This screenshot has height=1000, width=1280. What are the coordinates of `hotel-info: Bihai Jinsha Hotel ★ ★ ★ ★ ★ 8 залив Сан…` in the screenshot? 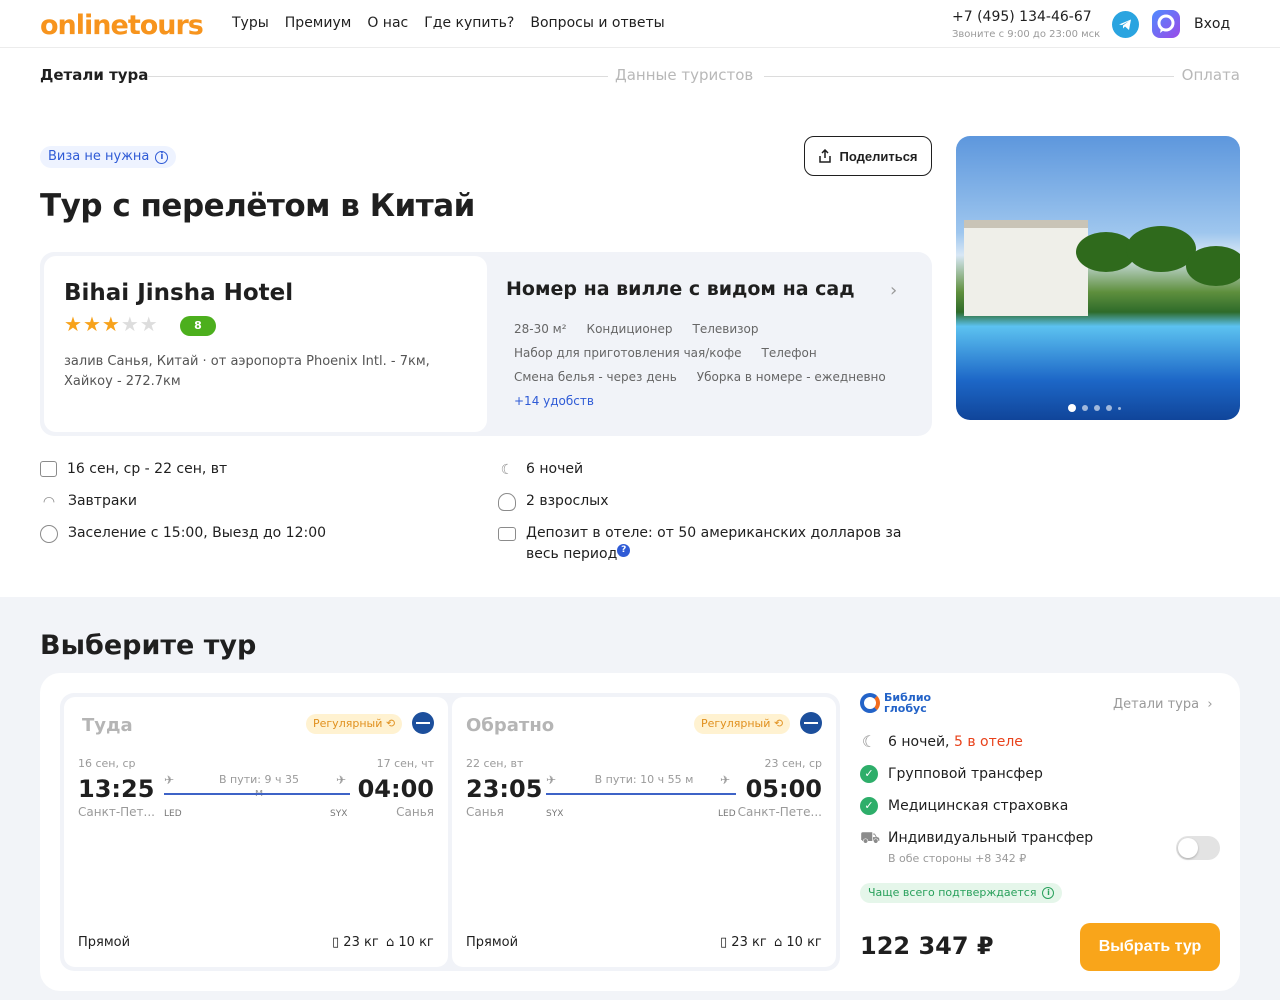 It's located at (265, 344).